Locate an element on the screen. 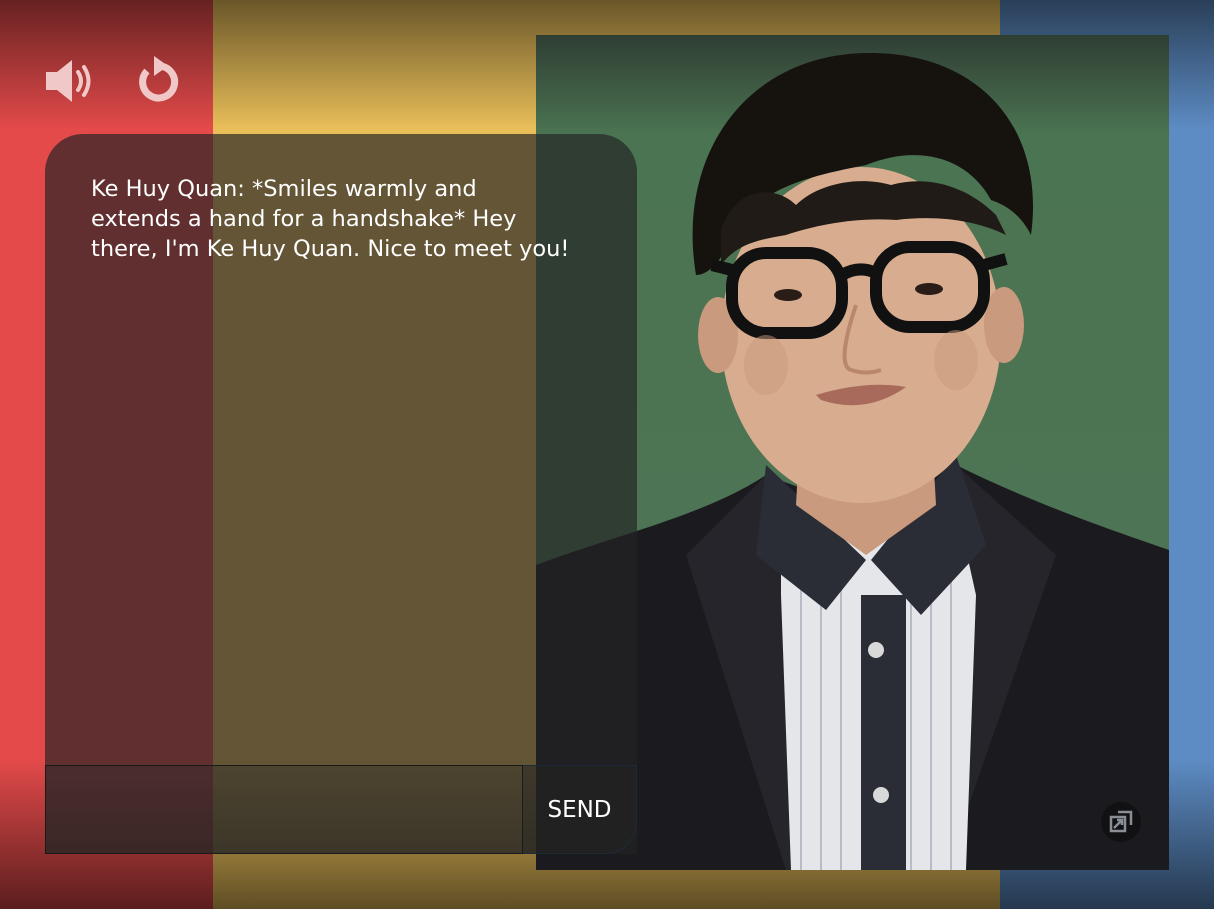 This screenshot has width=1214, height=909. speaker-icon is located at coordinates (67, 81).